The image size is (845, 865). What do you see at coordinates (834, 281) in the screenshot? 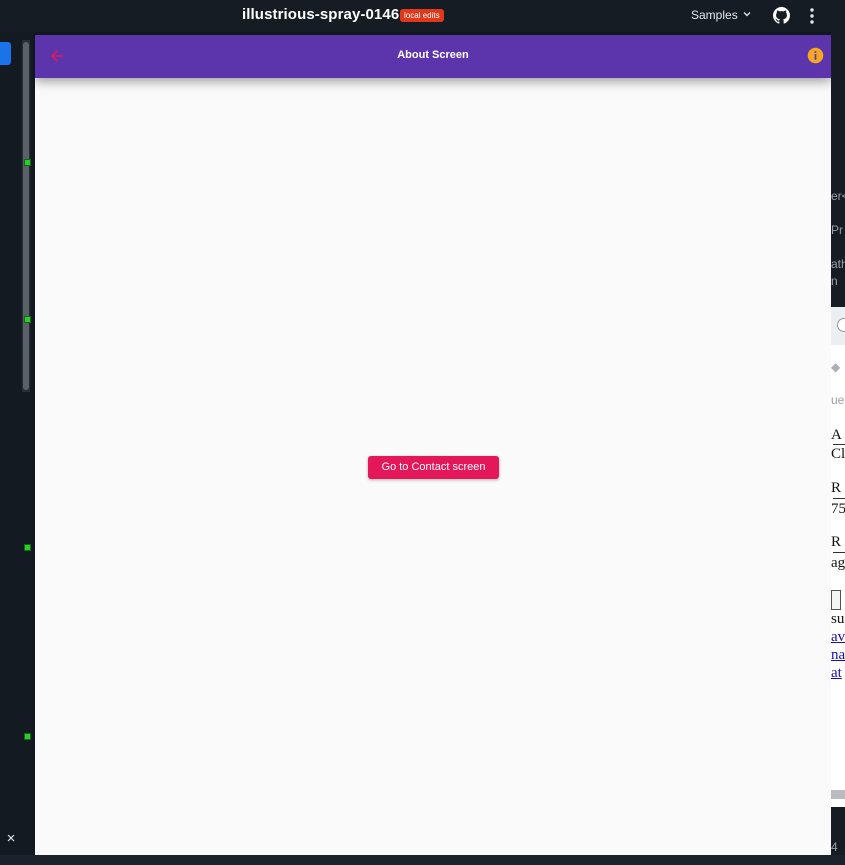
I see `panel-text-fragment: n` at bounding box center [834, 281].